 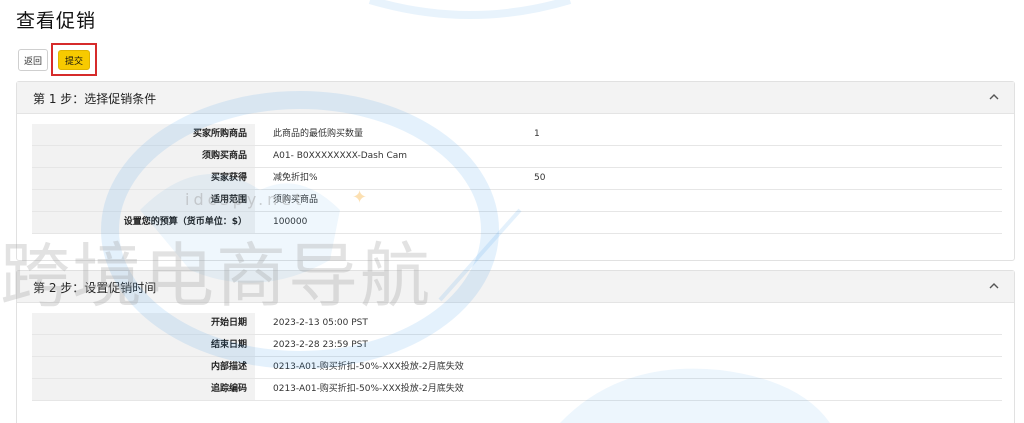 What do you see at coordinates (320, 345) in the screenshot?
I see `row-value: 2023-2-28 23:59 PST` at bounding box center [320, 345].